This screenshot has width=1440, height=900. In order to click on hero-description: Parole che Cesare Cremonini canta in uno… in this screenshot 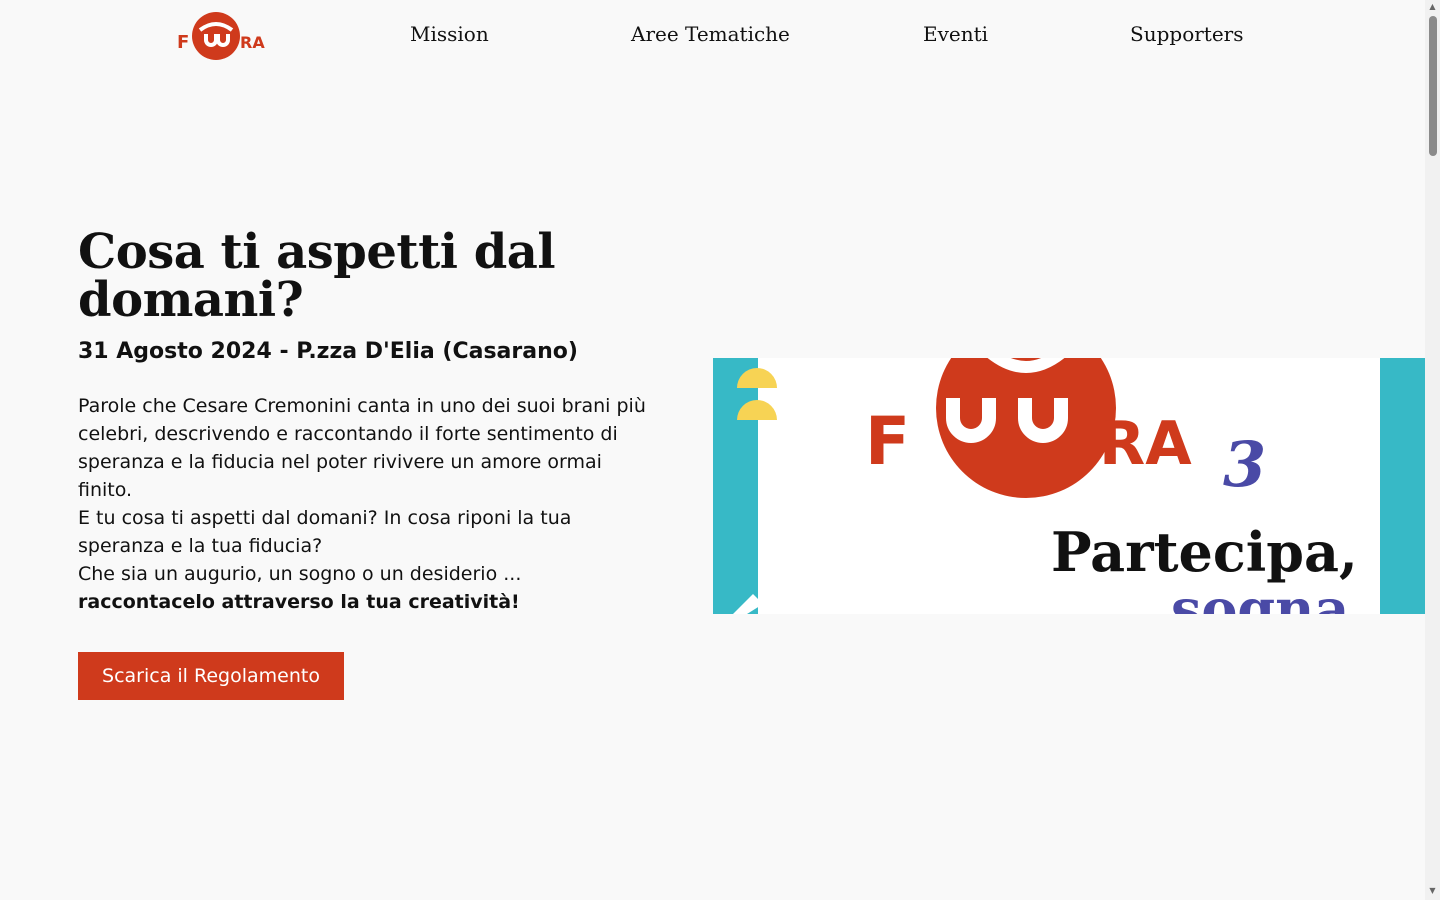, I will do `click(363, 504)`.